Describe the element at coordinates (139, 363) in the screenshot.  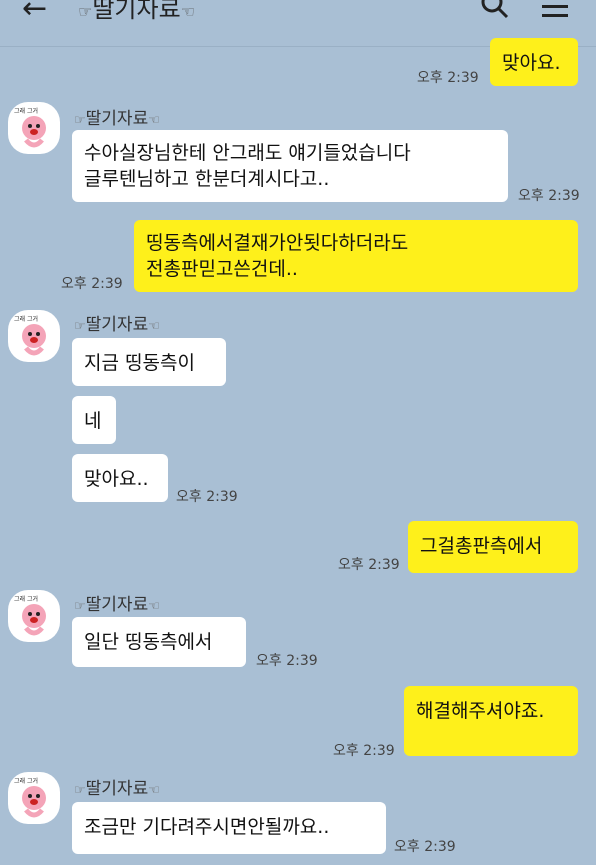
I see `message-text: 지금 띵동측이` at that location.